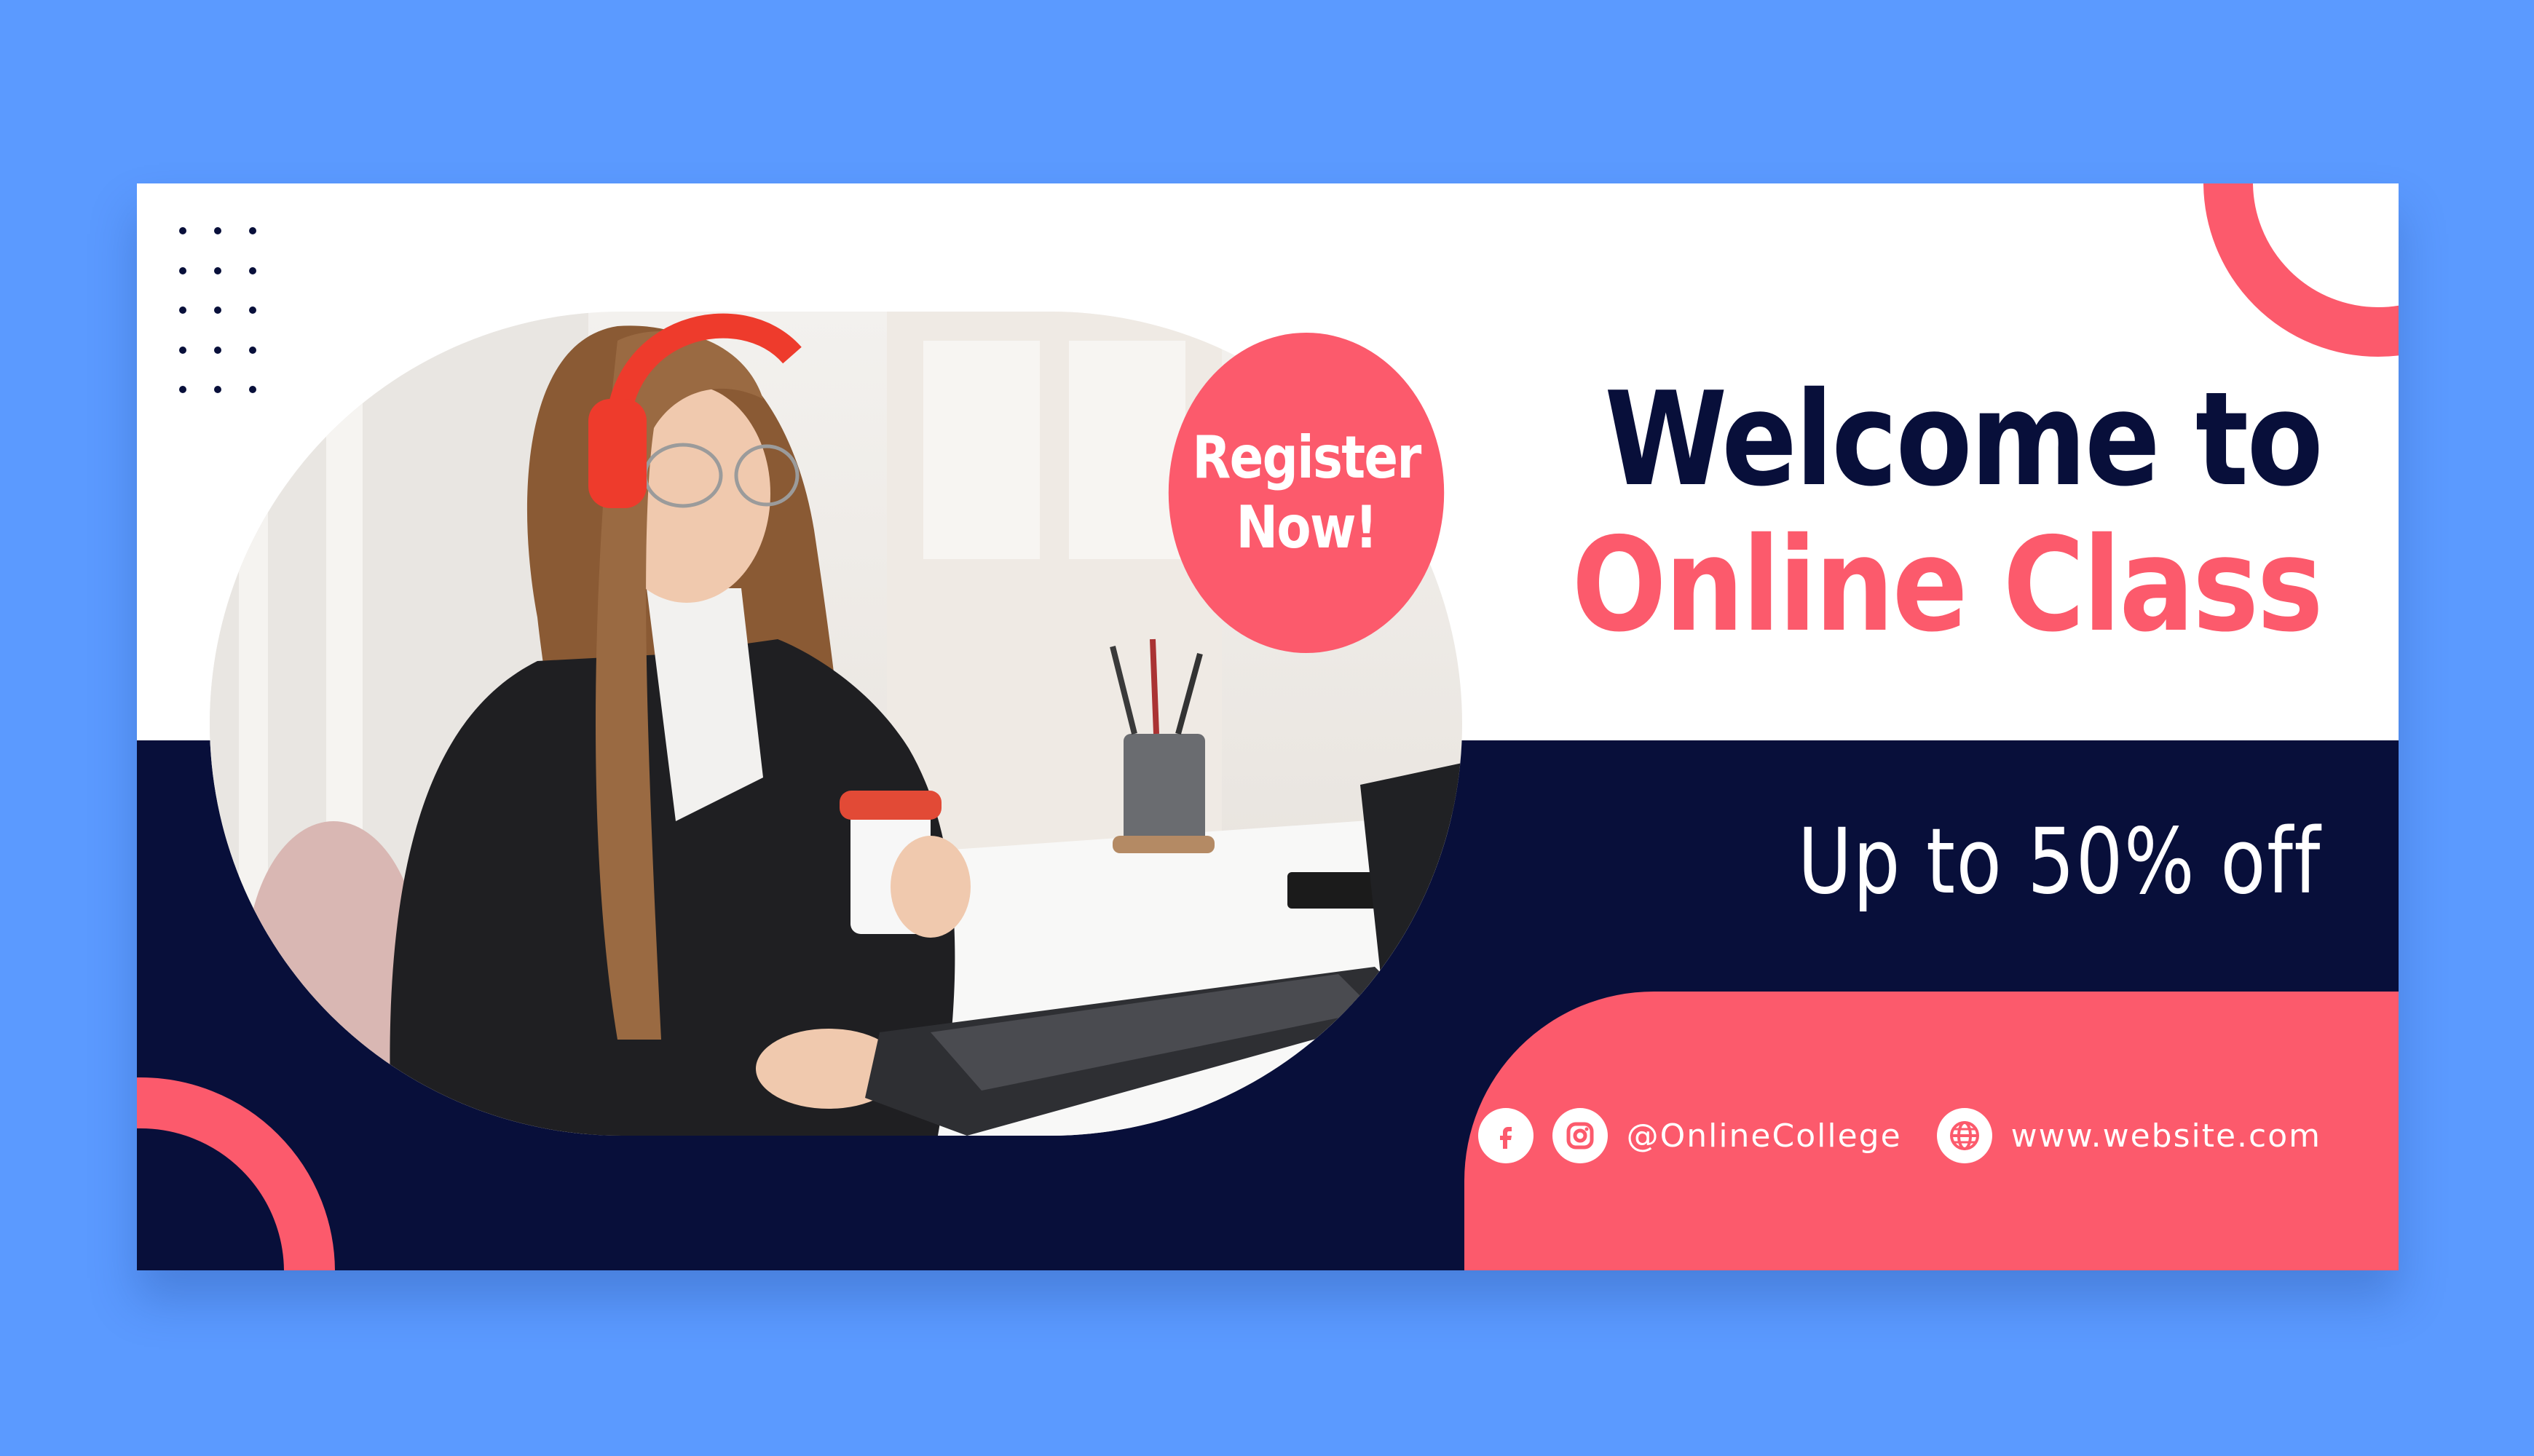 The height and width of the screenshot is (1456, 2534). What do you see at coordinates (1306, 457) in the screenshot?
I see `register-label-line1: Register` at bounding box center [1306, 457].